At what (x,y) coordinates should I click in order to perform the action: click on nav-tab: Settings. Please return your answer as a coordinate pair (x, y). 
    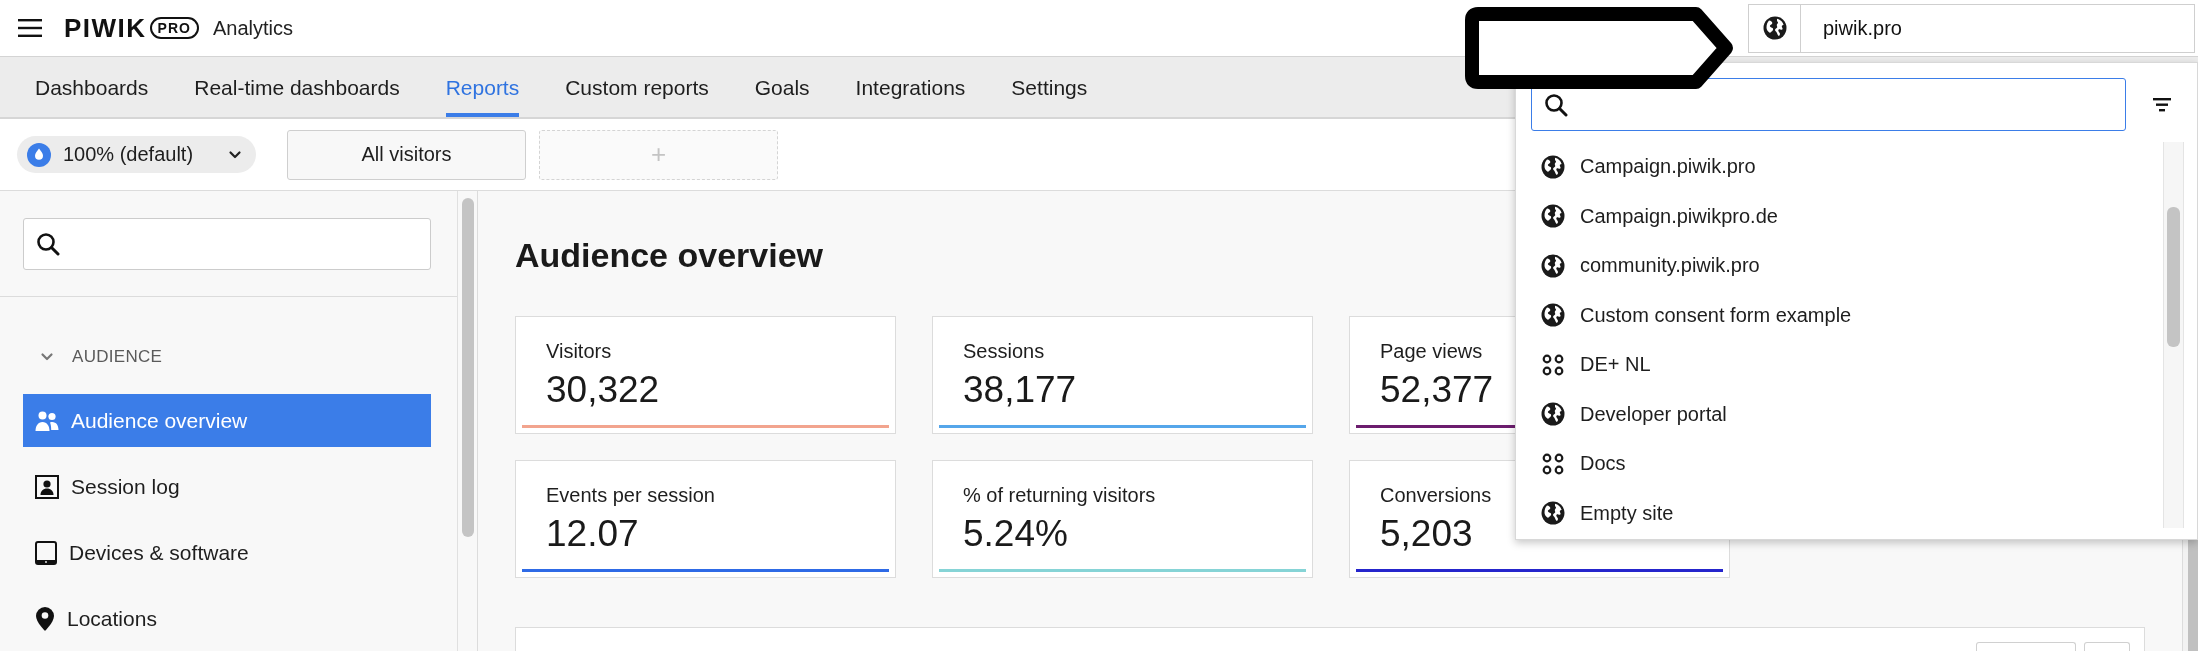
    Looking at the image, I should click on (1049, 87).